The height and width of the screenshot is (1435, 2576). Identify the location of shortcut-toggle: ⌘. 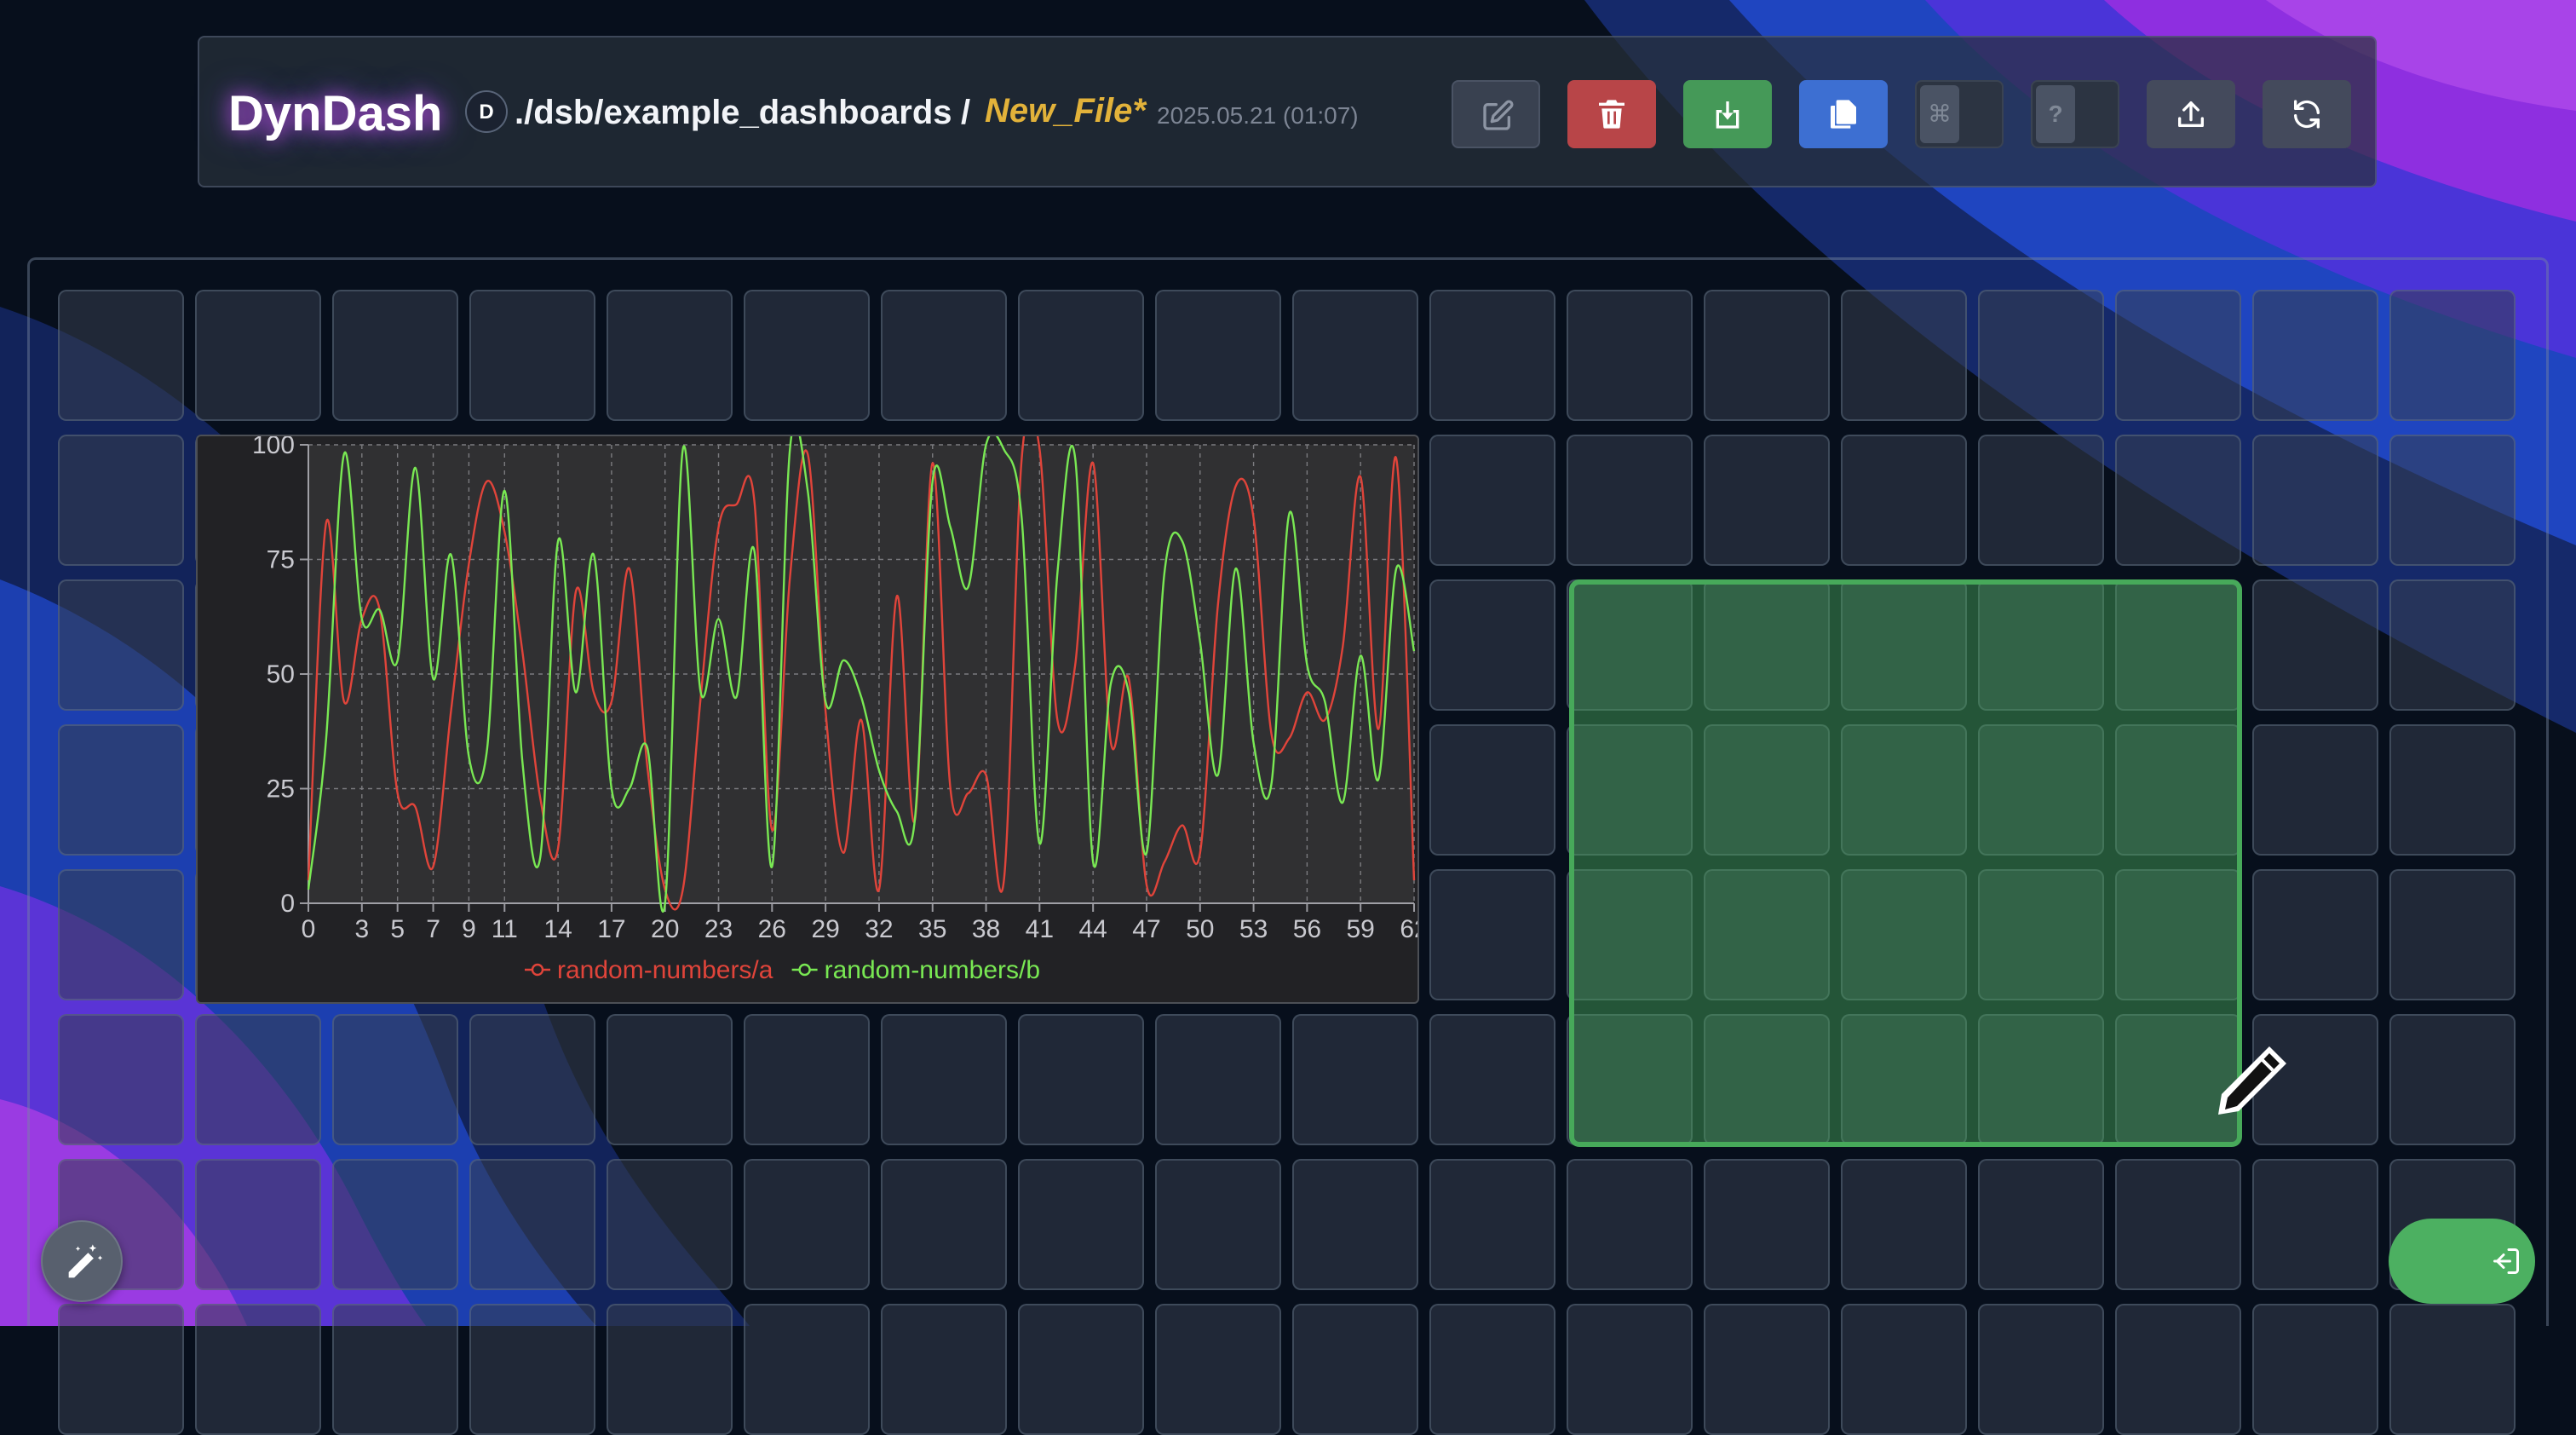
(1960, 114).